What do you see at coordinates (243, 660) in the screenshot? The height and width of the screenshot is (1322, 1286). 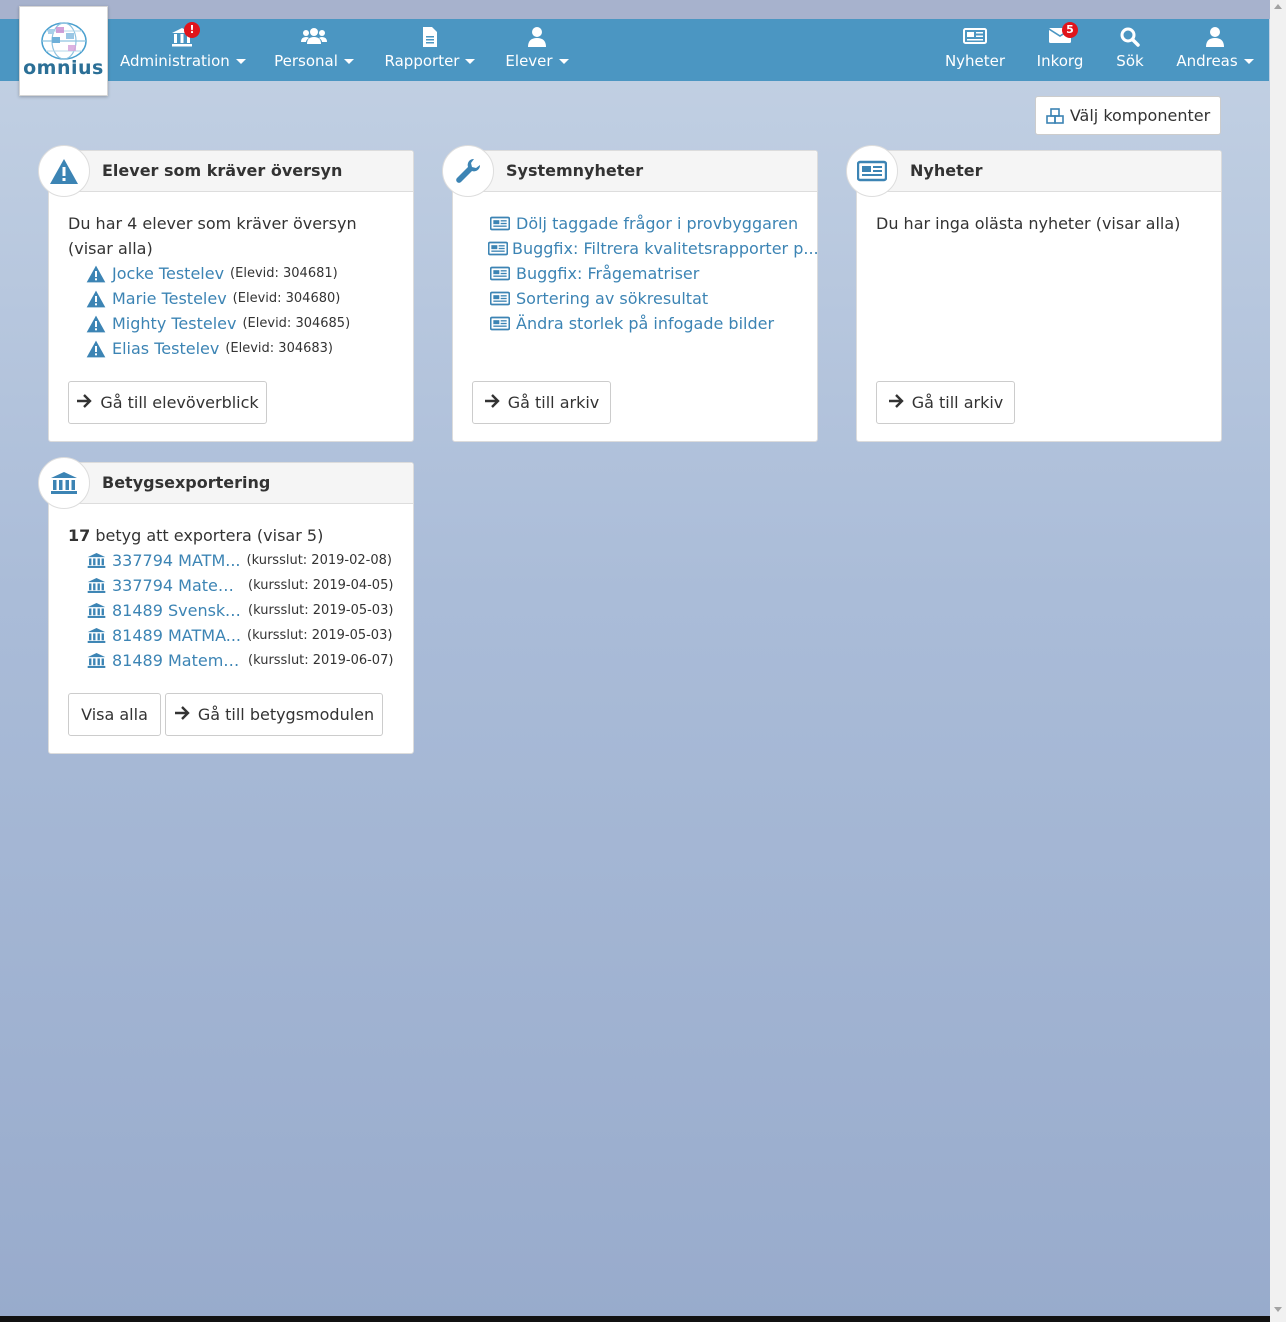 I see `grade-export-item: 81489 Matema... (kursslut: 2019-06-07)` at bounding box center [243, 660].